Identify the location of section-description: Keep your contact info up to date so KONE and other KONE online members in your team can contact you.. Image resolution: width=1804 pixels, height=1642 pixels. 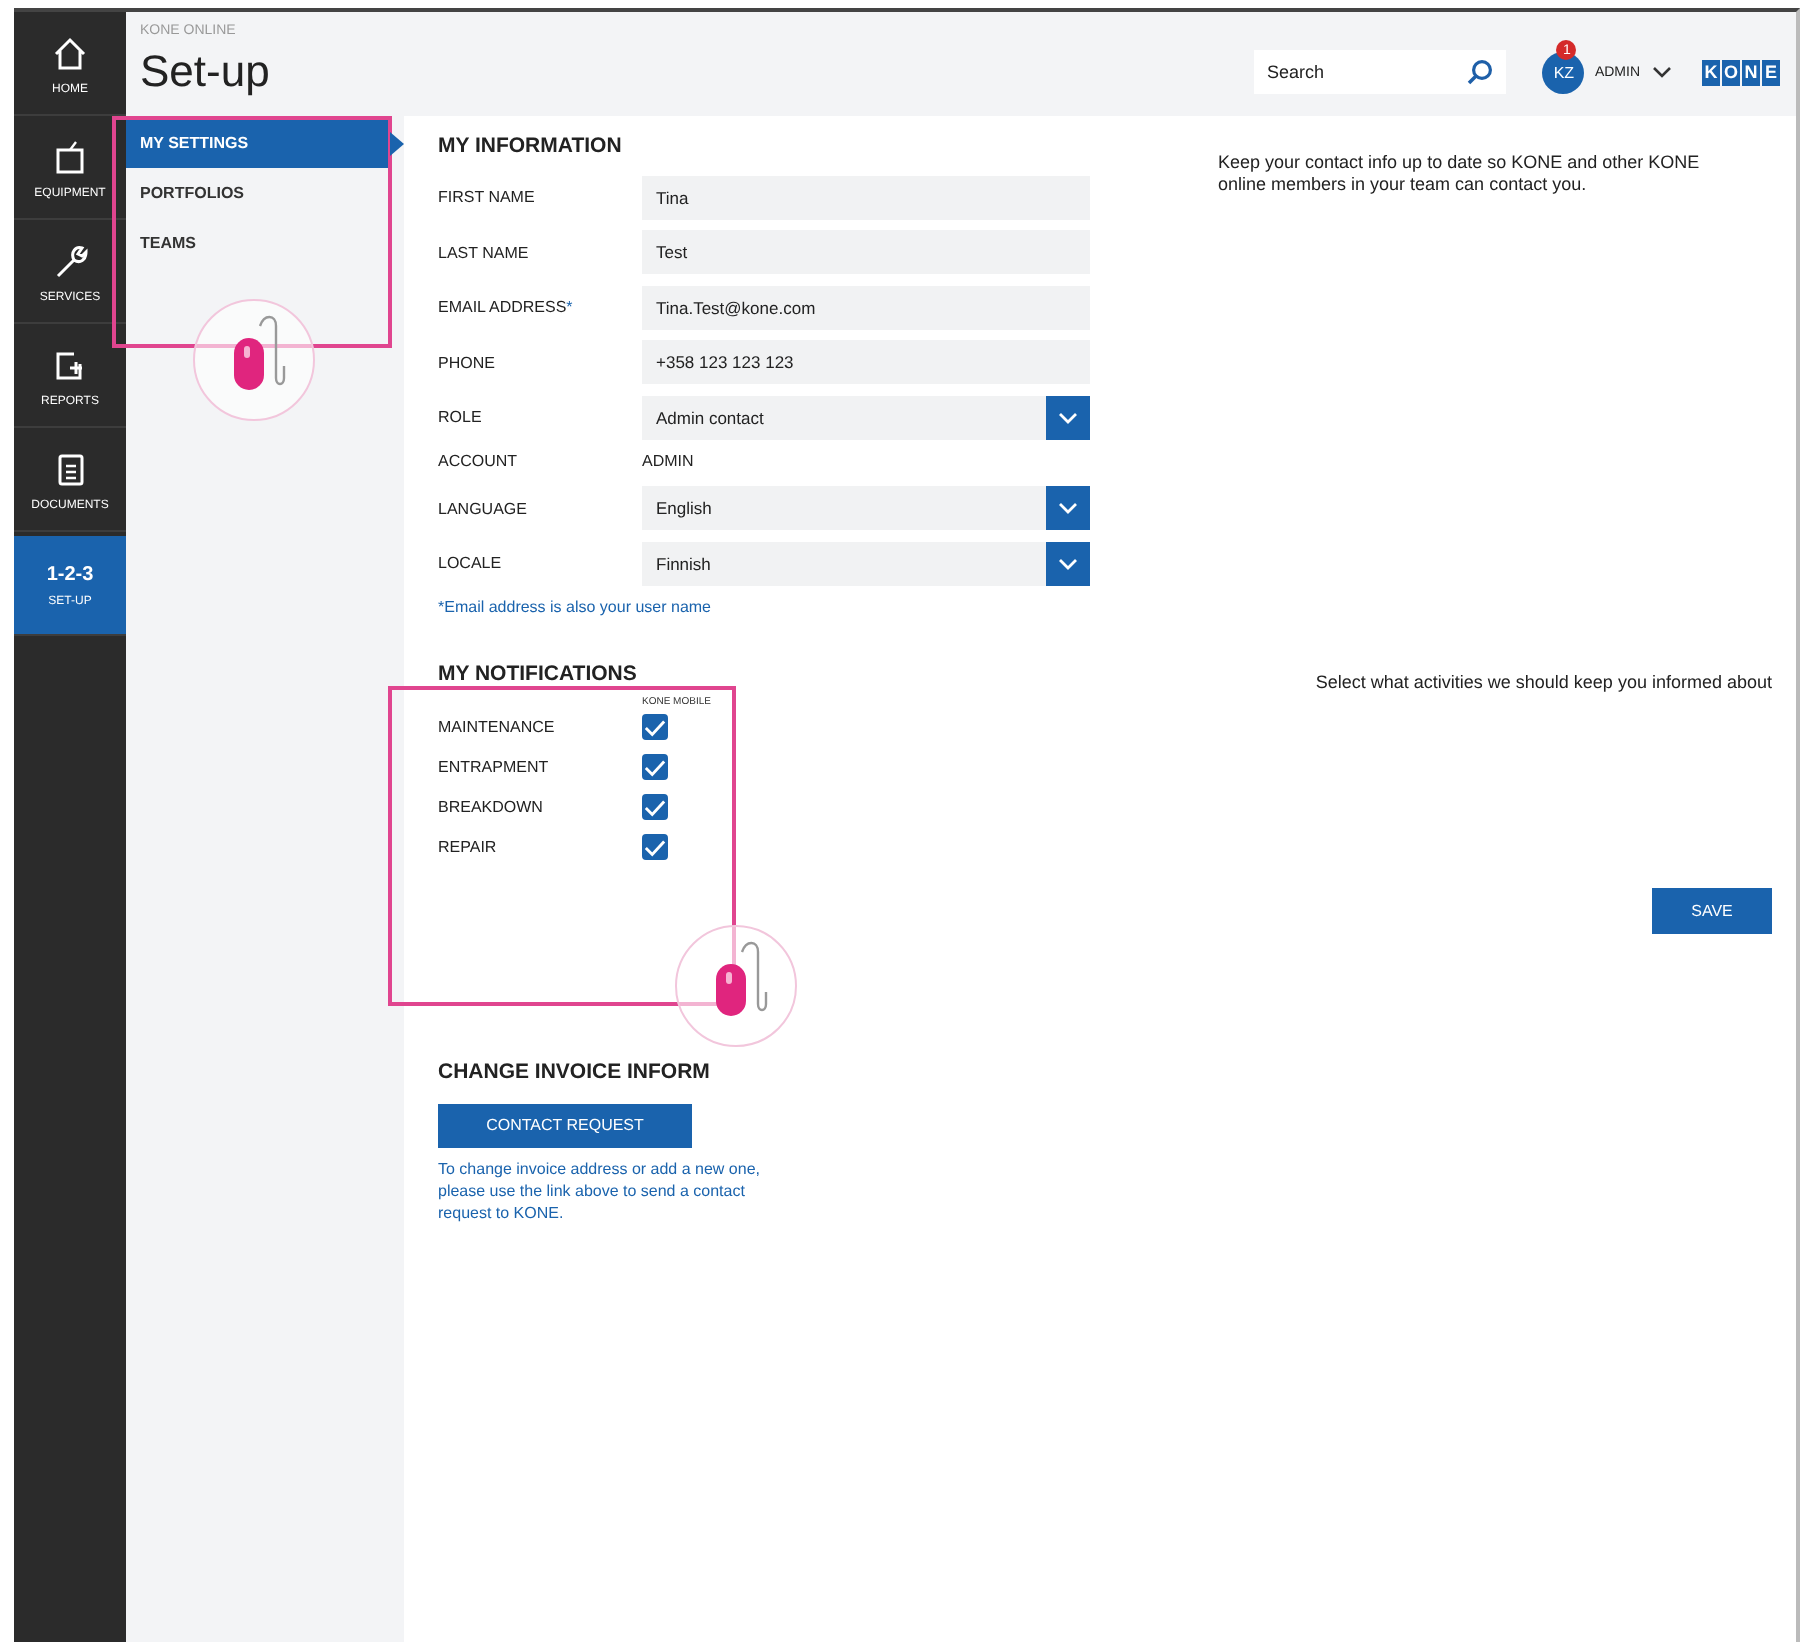
(1460, 175).